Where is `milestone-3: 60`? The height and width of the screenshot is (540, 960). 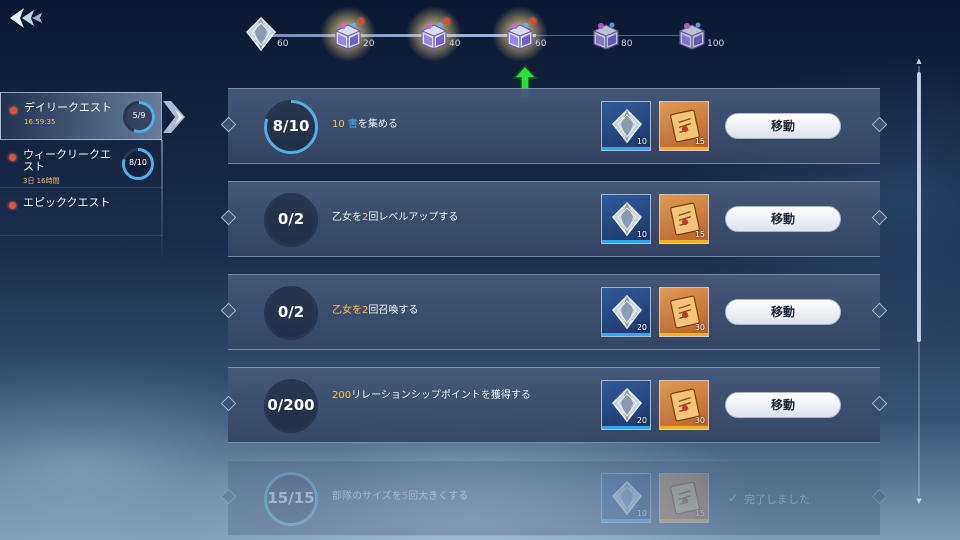
milestone-3: 60 is located at coordinates (527, 34).